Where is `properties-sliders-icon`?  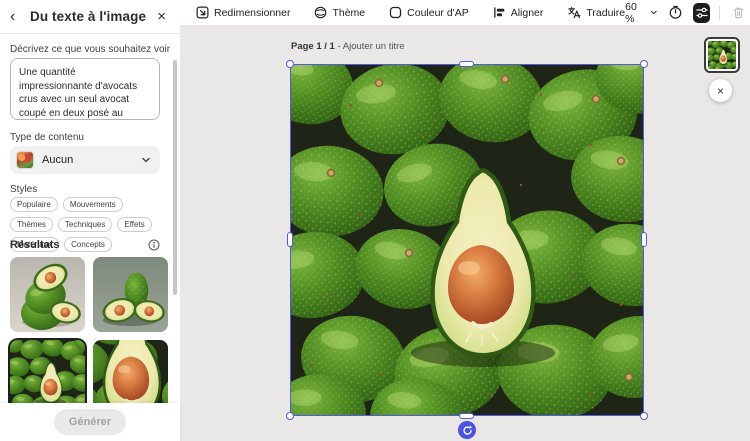
properties-sliders-icon is located at coordinates (702, 12).